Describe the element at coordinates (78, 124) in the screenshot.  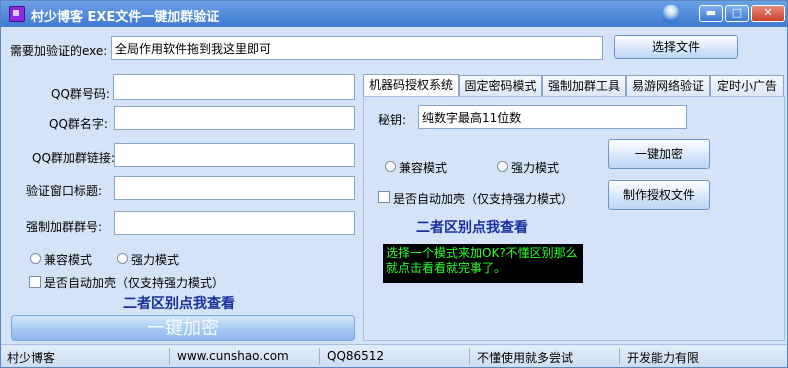
I see `field-label-qq-group-name: QQ群名字:` at that location.